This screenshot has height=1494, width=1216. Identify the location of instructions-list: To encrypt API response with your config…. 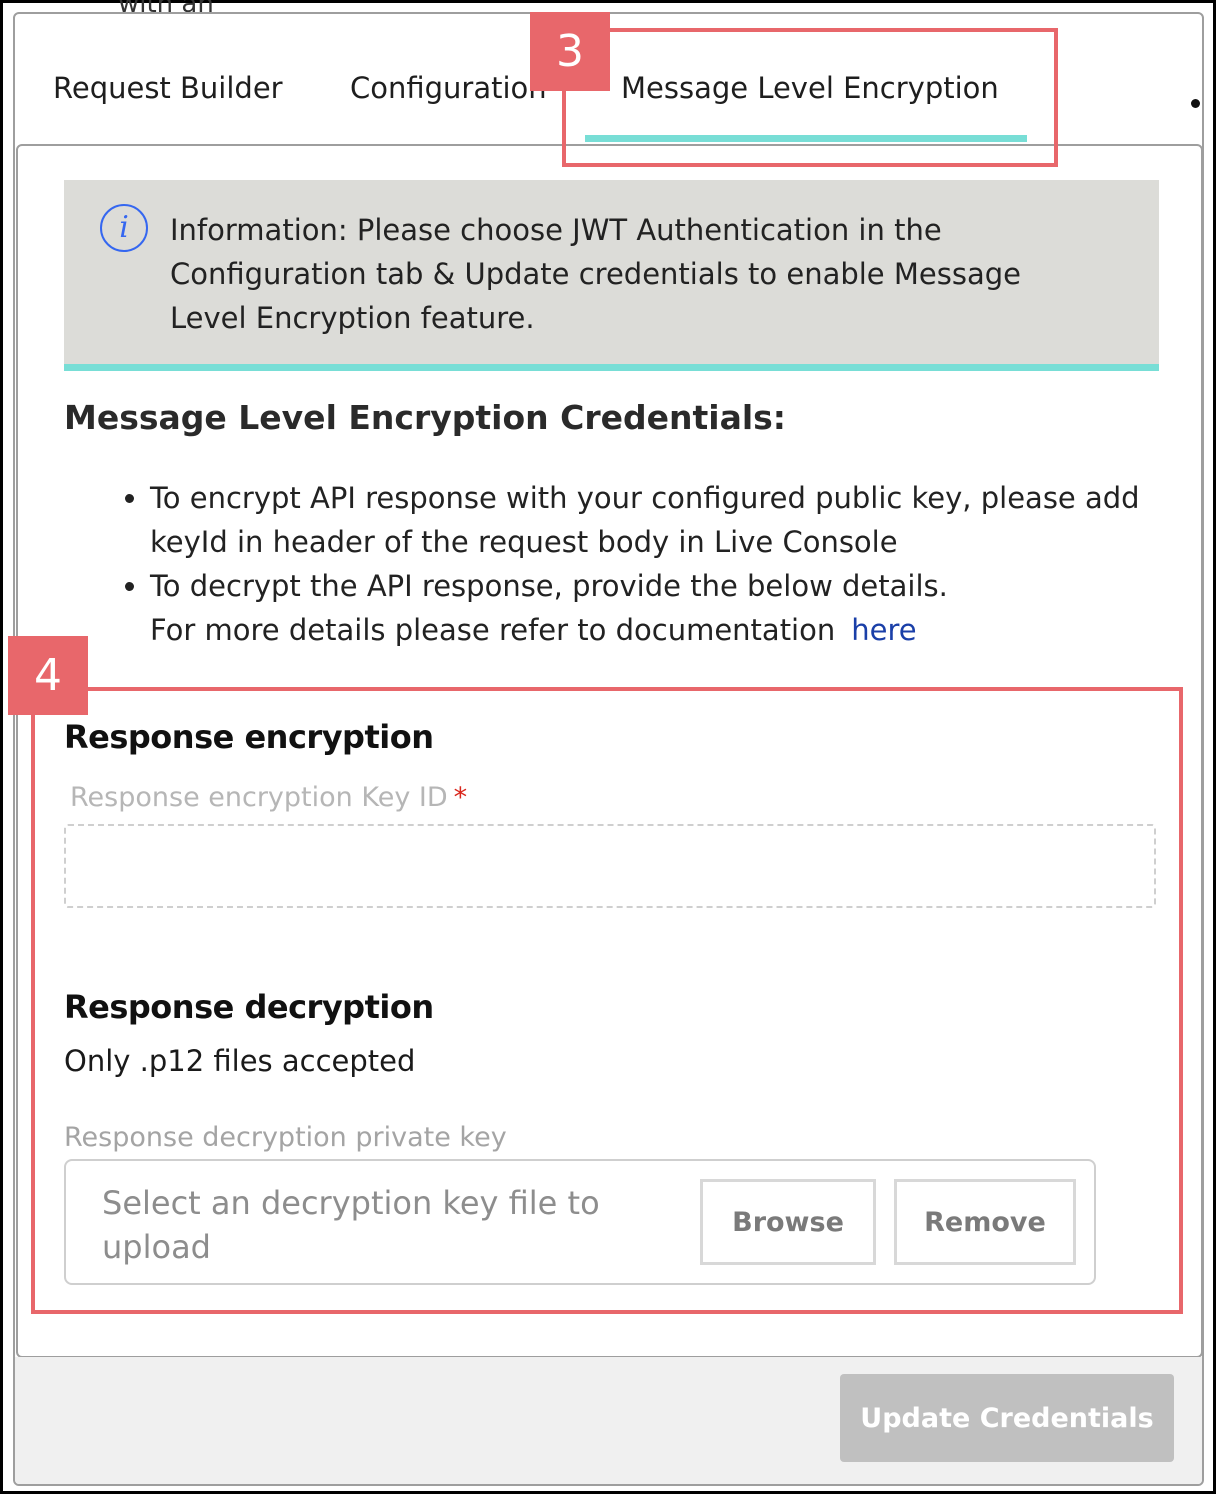
(643, 564).